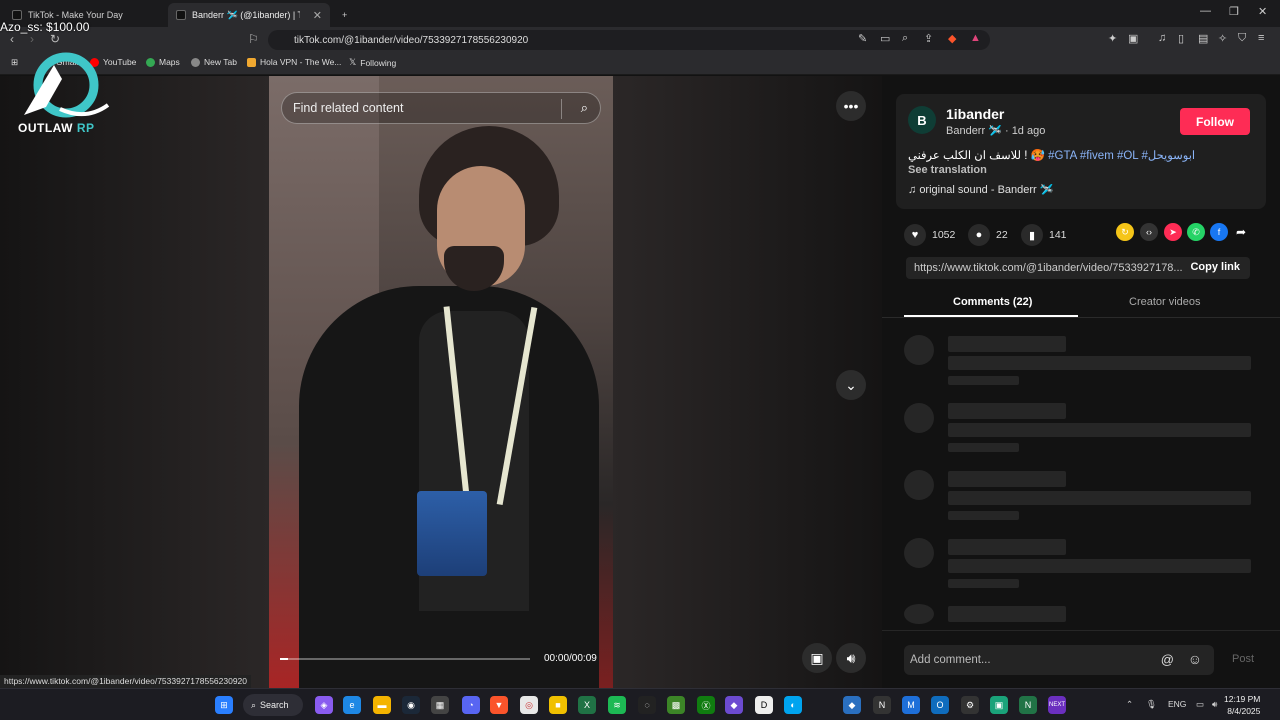  I want to click on store-icon: ▦, so click(440, 705).